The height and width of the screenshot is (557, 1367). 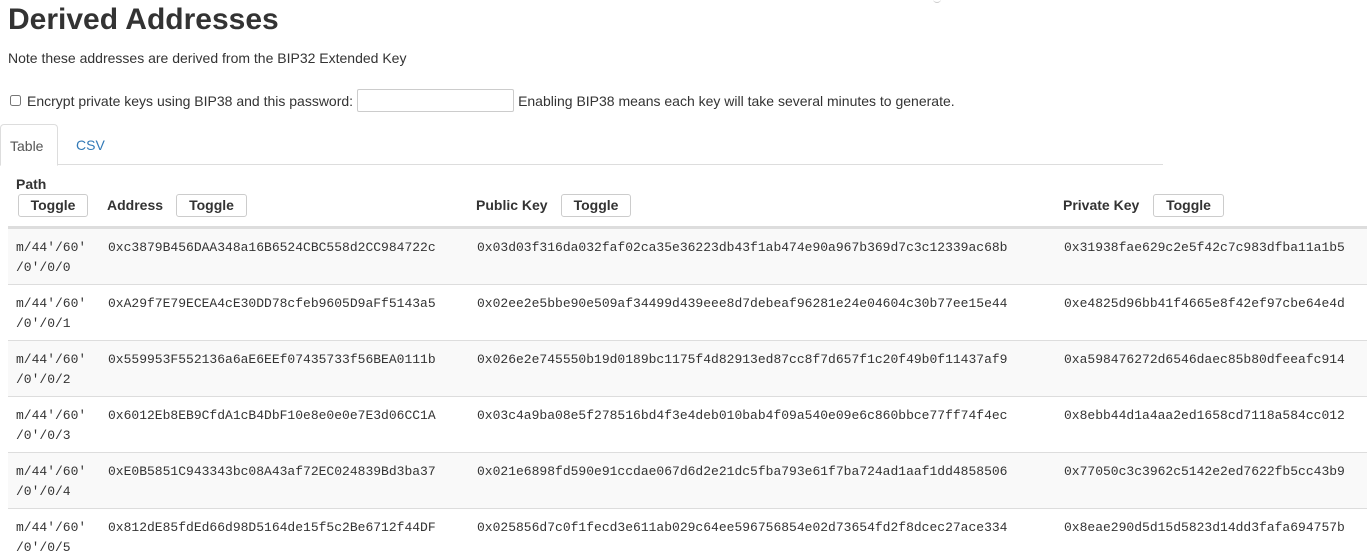 I want to click on row-path: m/44'/60'/0'/0/3, so click(x=51, y=425).